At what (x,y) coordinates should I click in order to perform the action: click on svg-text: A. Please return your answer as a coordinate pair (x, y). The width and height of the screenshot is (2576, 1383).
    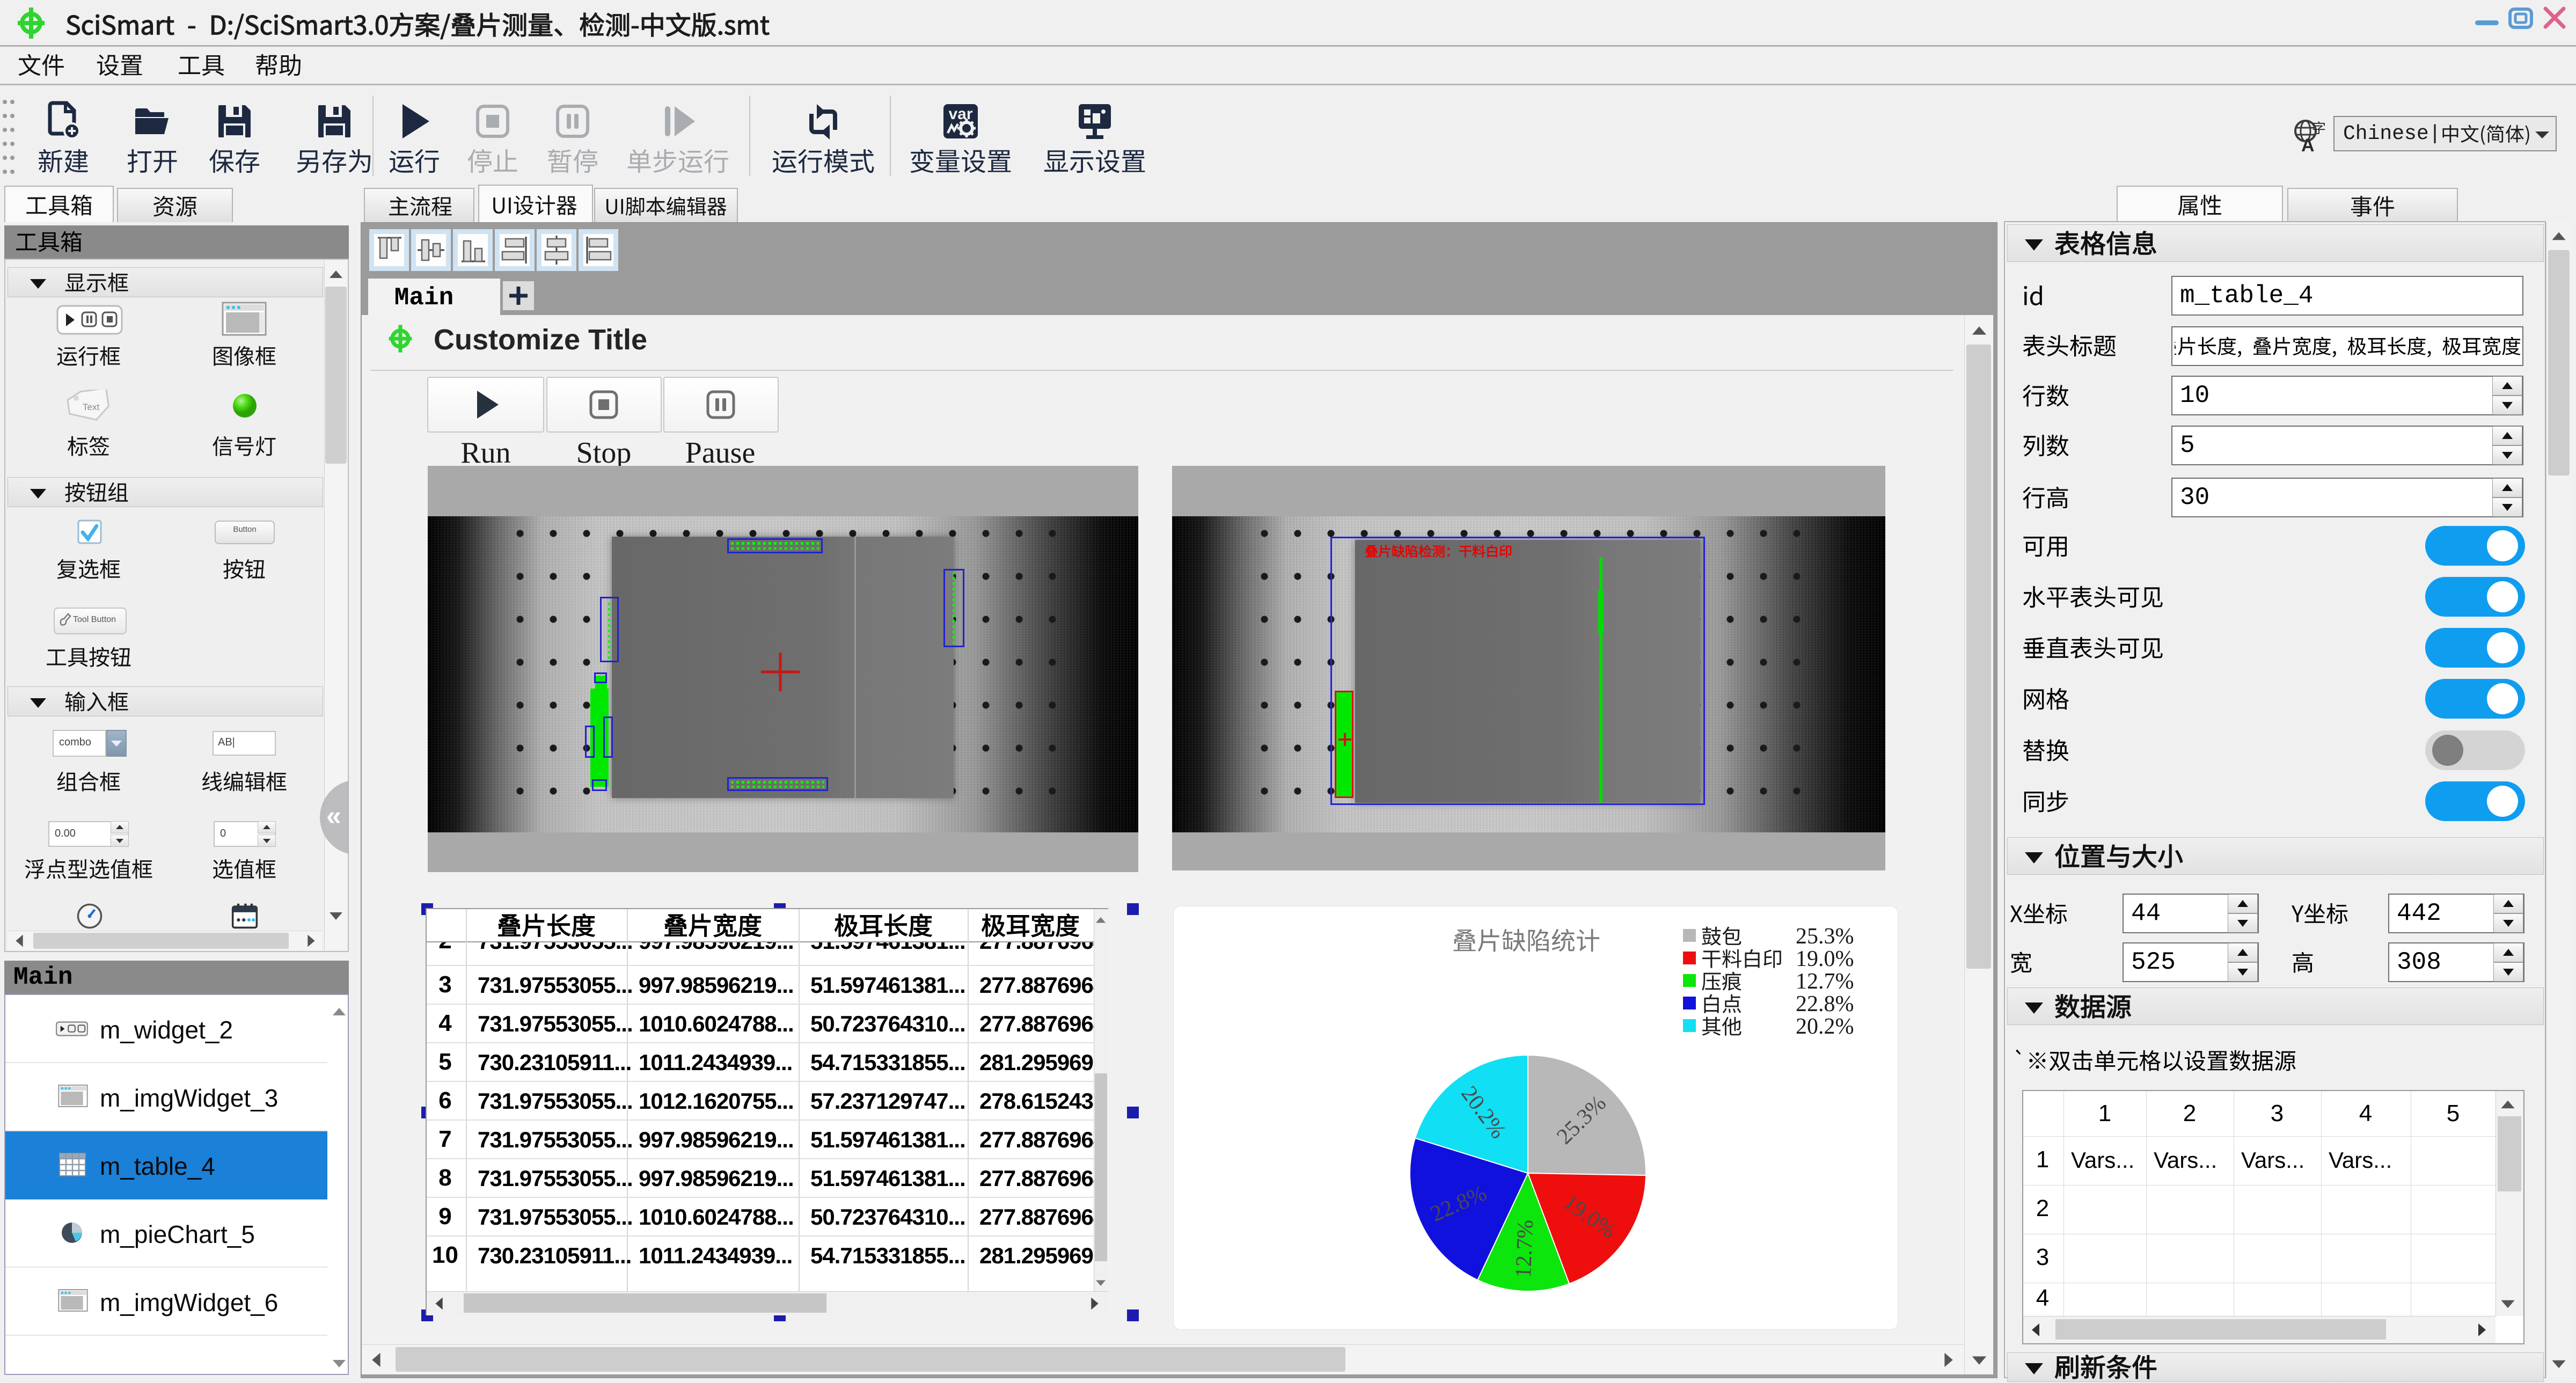
    Looking at the image, I should click on (2308, 144).